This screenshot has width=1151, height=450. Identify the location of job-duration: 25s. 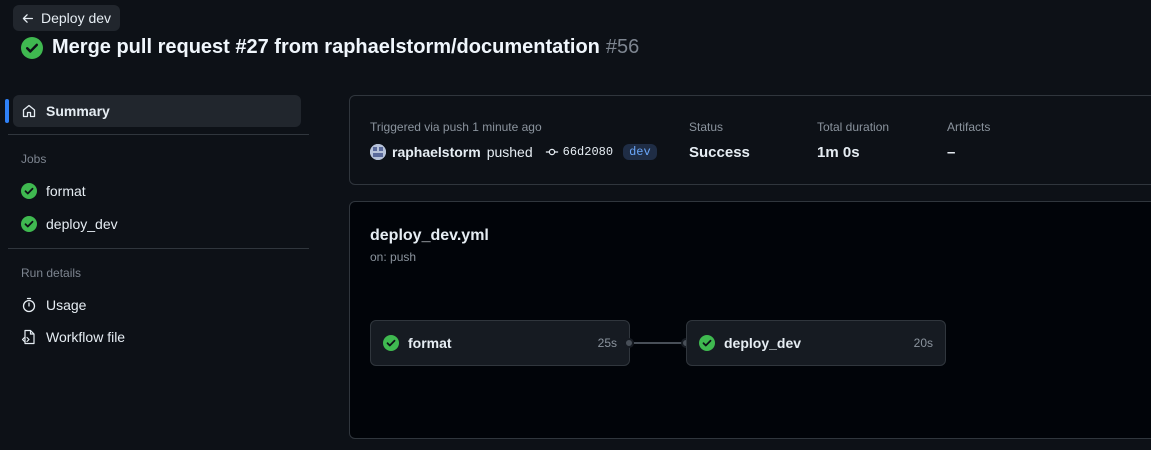
(607, 343).